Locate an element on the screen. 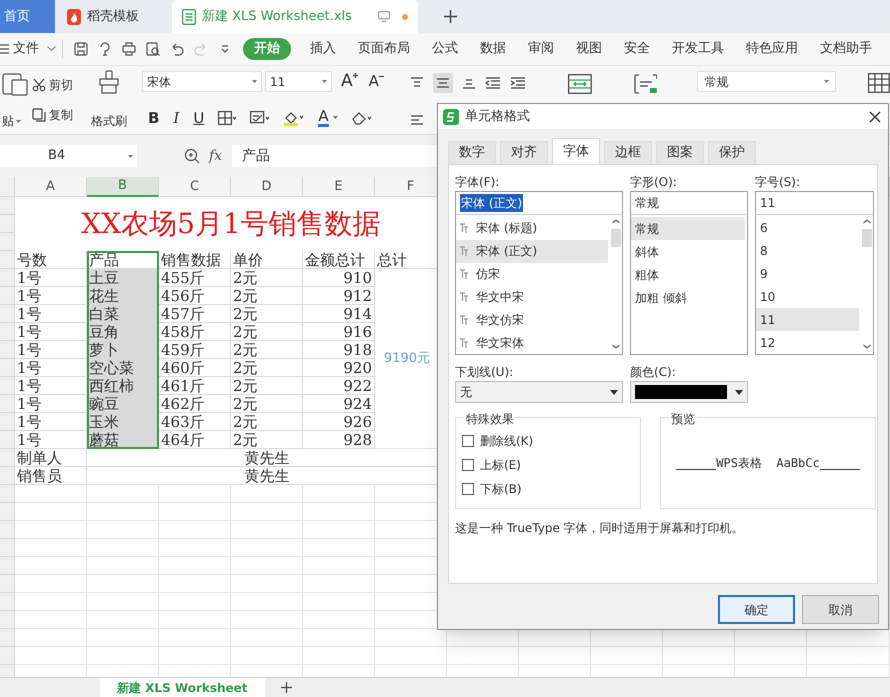 The width and height of the screenshot is (890, 697). column-header: A is located at coordinates (51, 187).